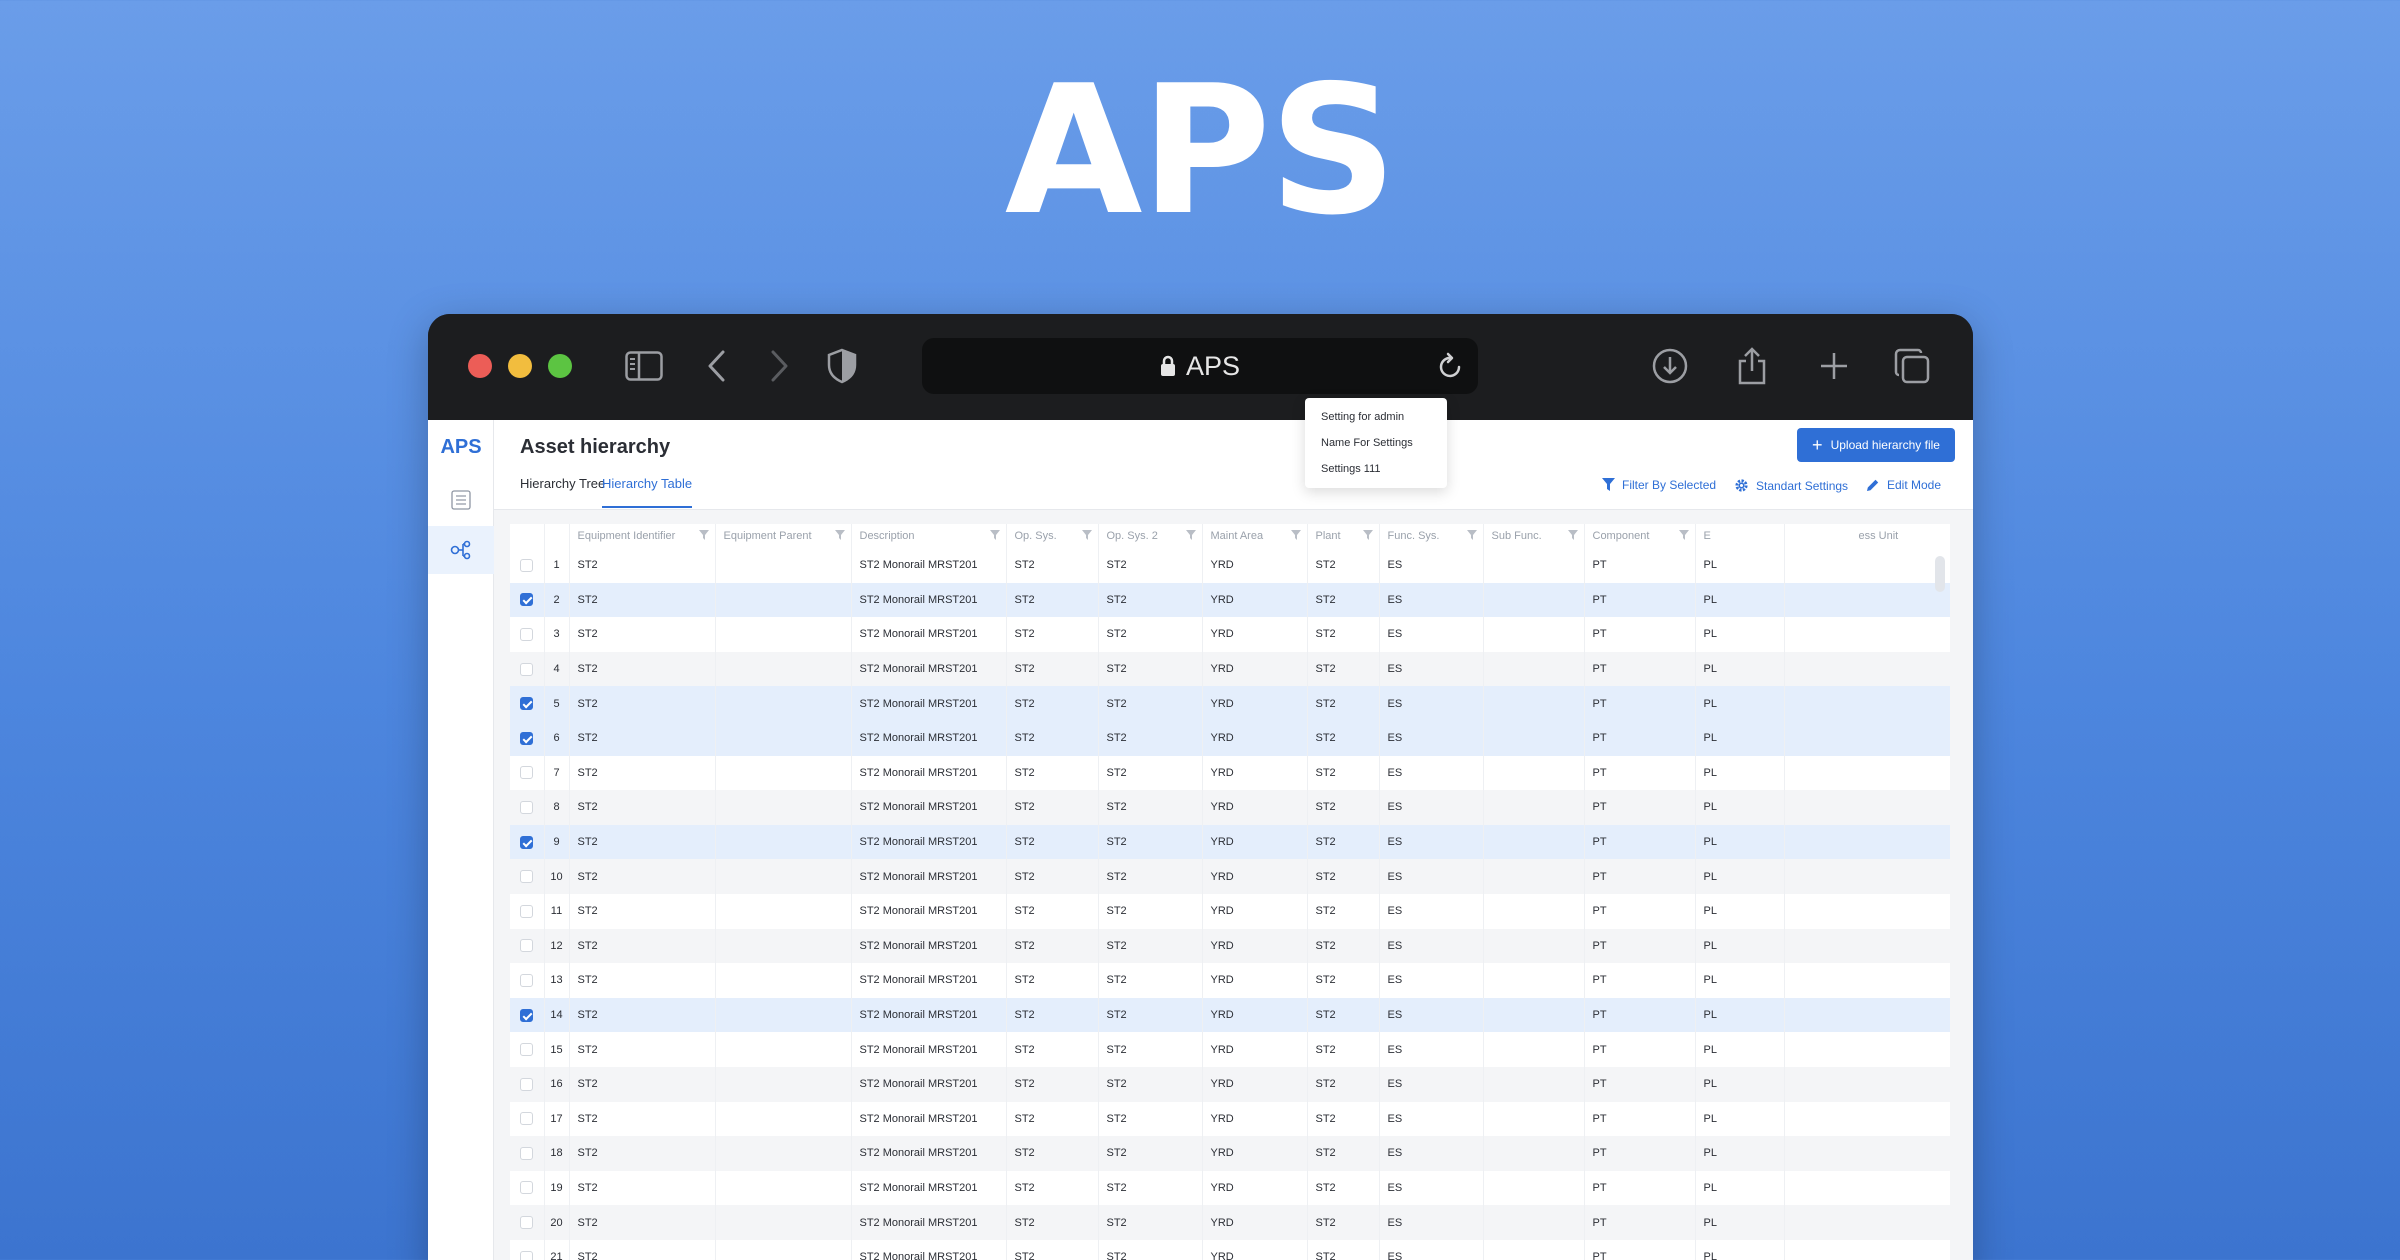 Image resolution: width=2400 pixels, height=1260 pixels. Describe the element at coordinates (1052, 536) in the screenshot. I see `column-header: Op. Sys.` at that location.